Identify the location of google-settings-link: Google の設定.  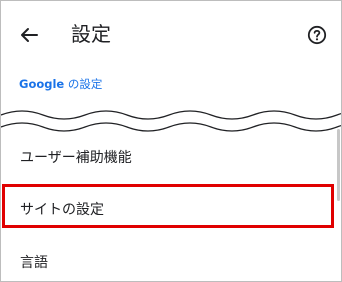
(60, 84).